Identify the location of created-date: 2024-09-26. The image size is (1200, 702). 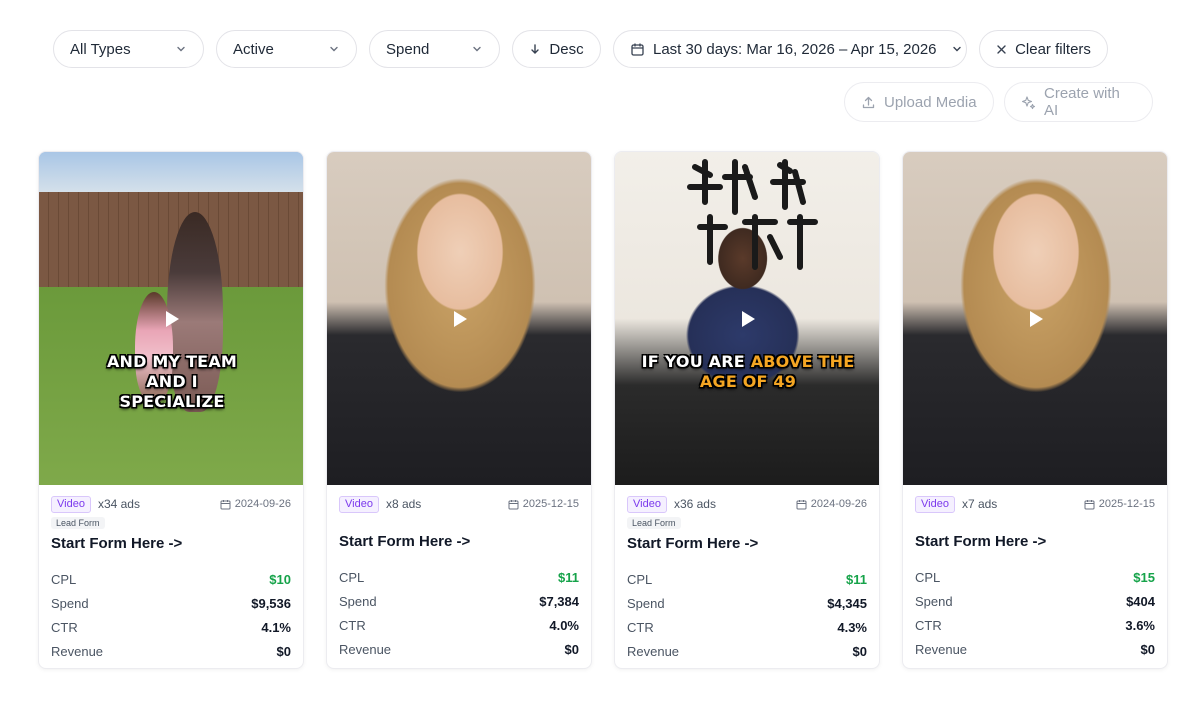
(255, 504).